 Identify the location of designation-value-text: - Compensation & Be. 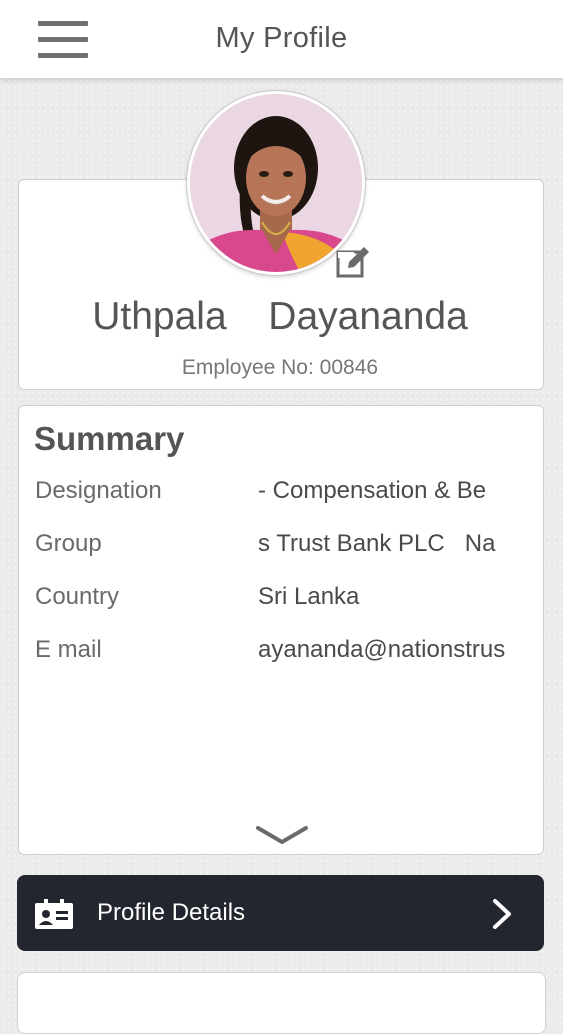
(372, 490).